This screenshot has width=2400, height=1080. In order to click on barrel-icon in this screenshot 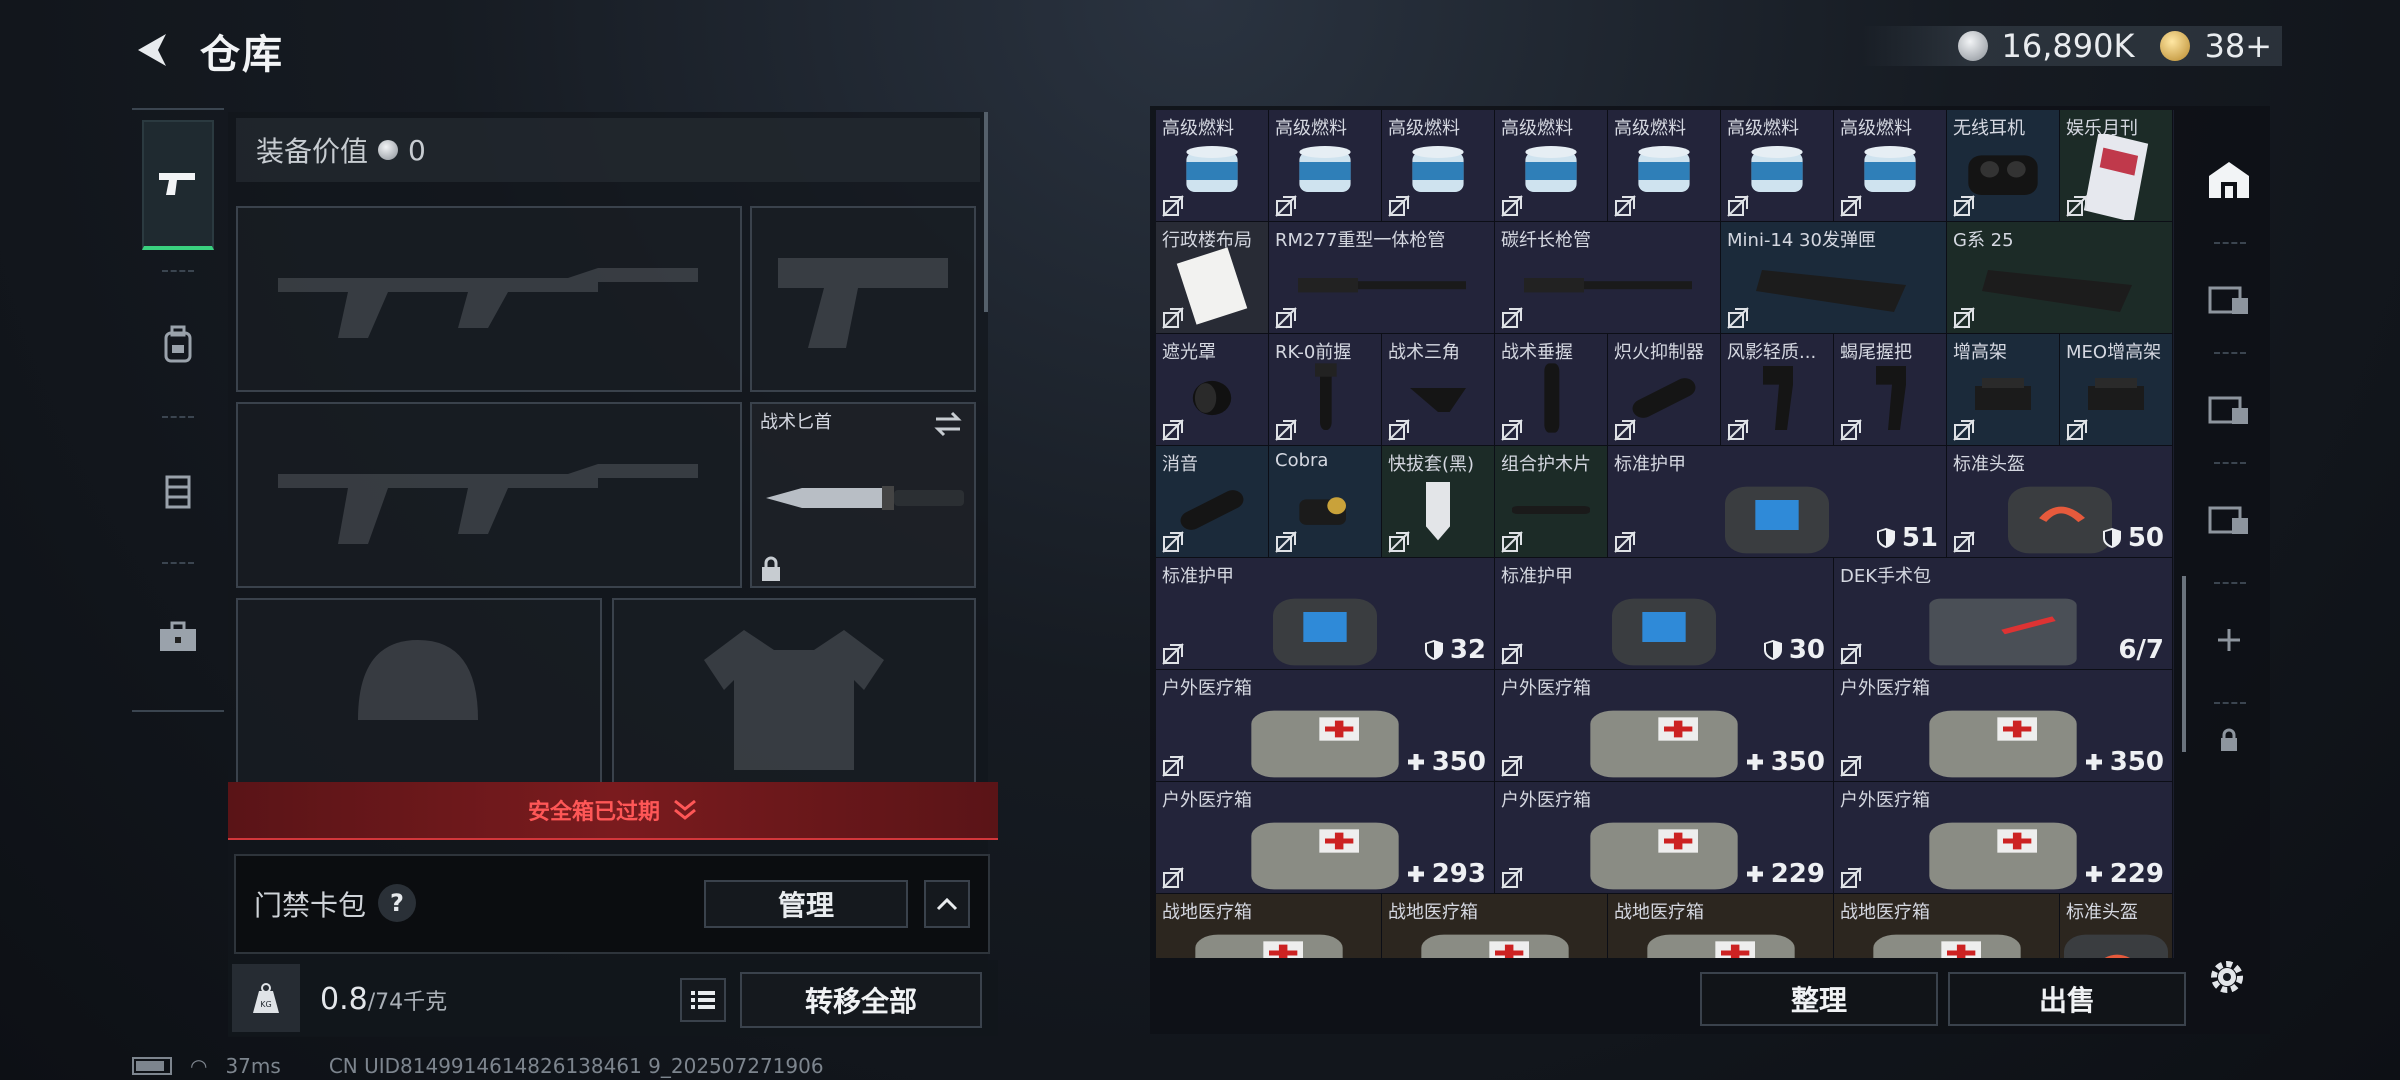, I will do `click(1381, 285)`.